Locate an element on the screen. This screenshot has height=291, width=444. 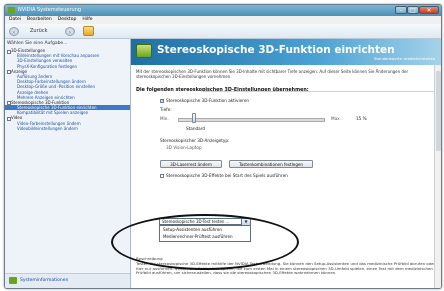
toolbar: ‹ Zurück › is located at coordinates (223, 31).